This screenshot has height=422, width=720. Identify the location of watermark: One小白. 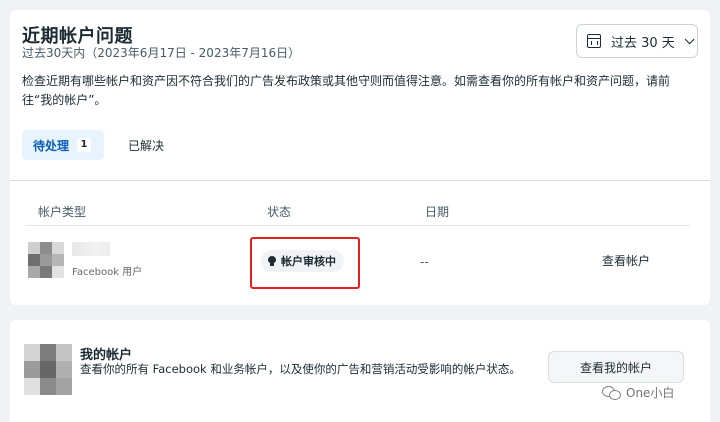
(638, 392).